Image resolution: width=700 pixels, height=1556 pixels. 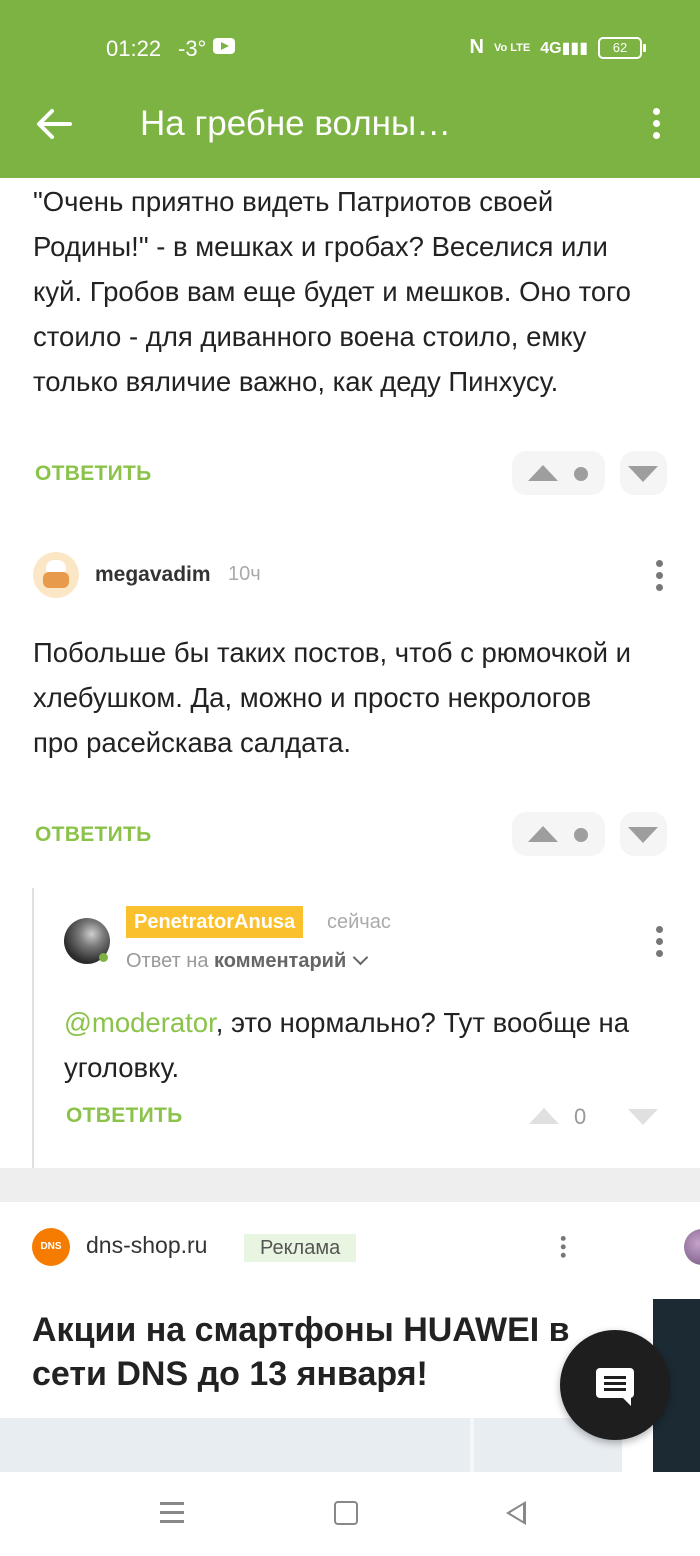 I want to click on status-icons: N Vo LTE 4G▮▮▮ 62, so click(x=557, y=47).